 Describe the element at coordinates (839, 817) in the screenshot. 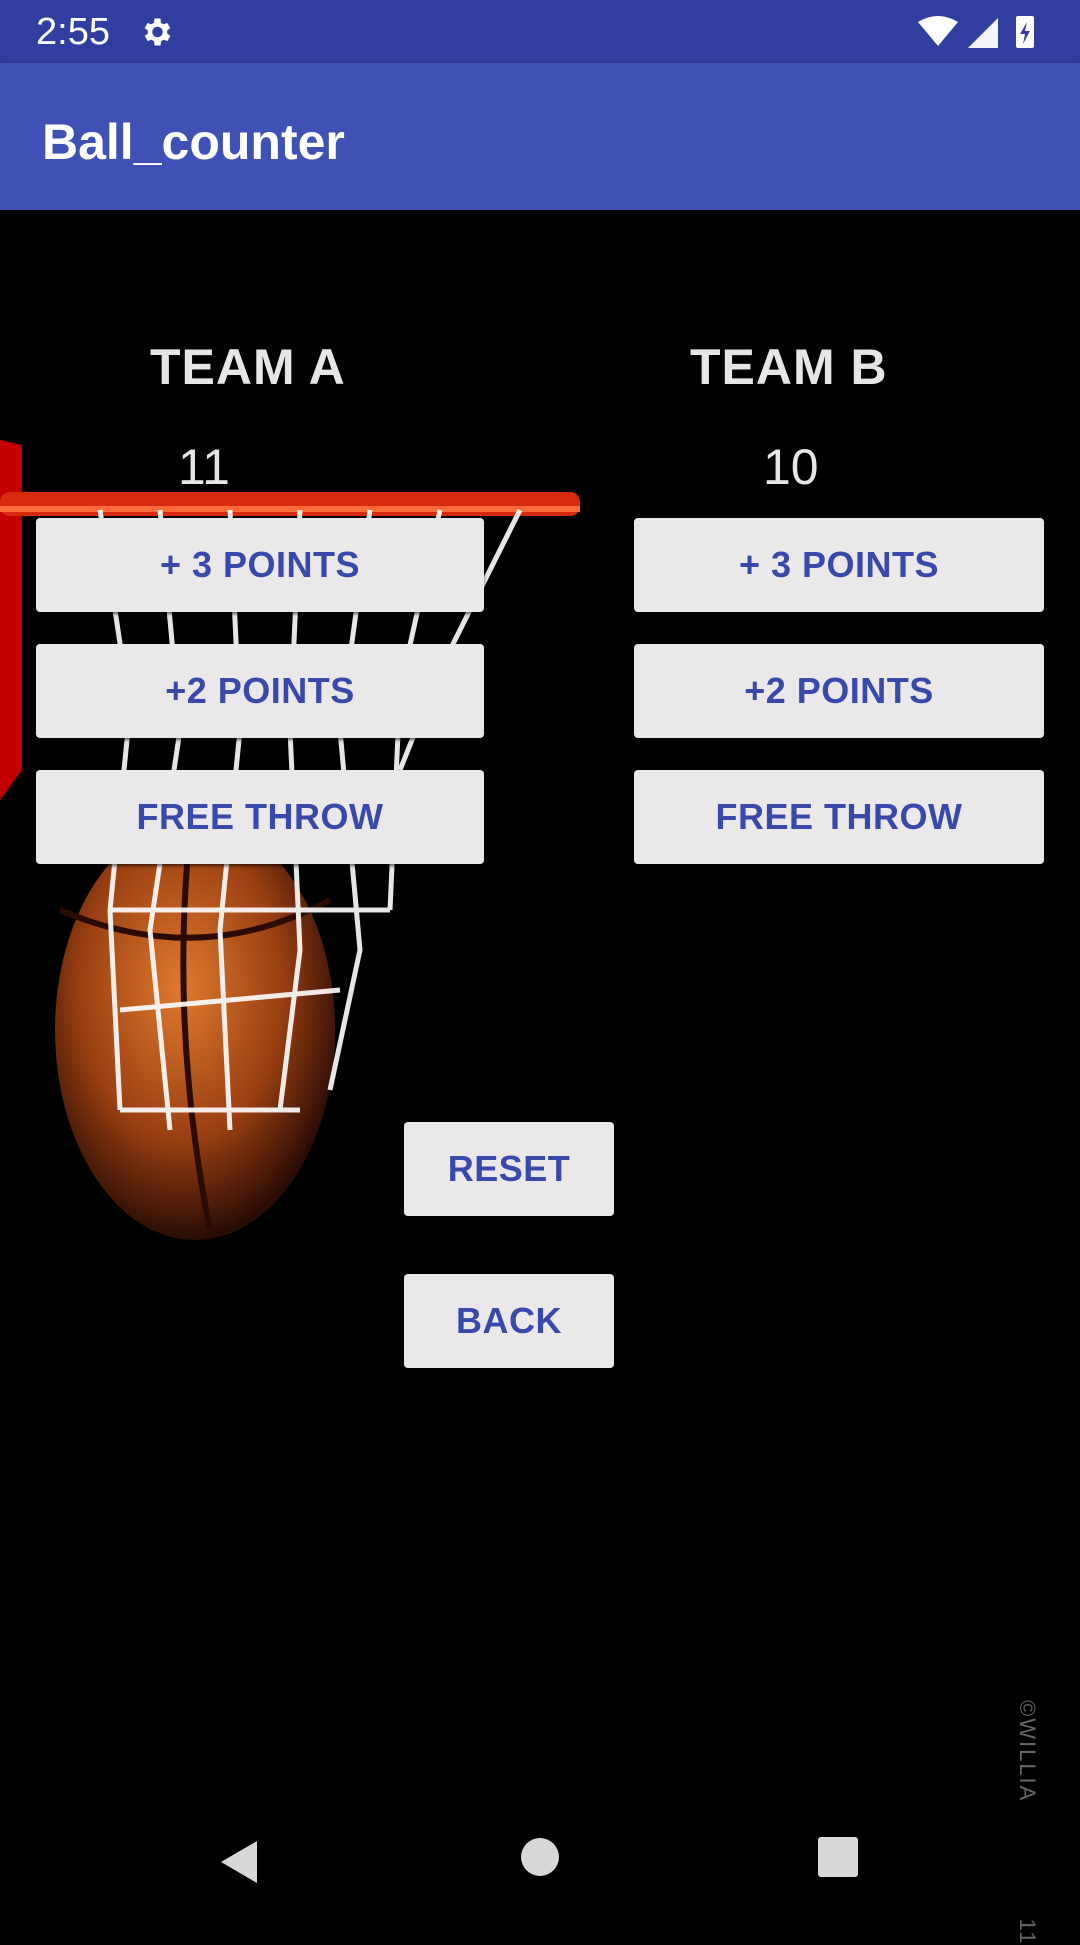

I see `team-b-free-throw-button: FREE THROW` at that location.